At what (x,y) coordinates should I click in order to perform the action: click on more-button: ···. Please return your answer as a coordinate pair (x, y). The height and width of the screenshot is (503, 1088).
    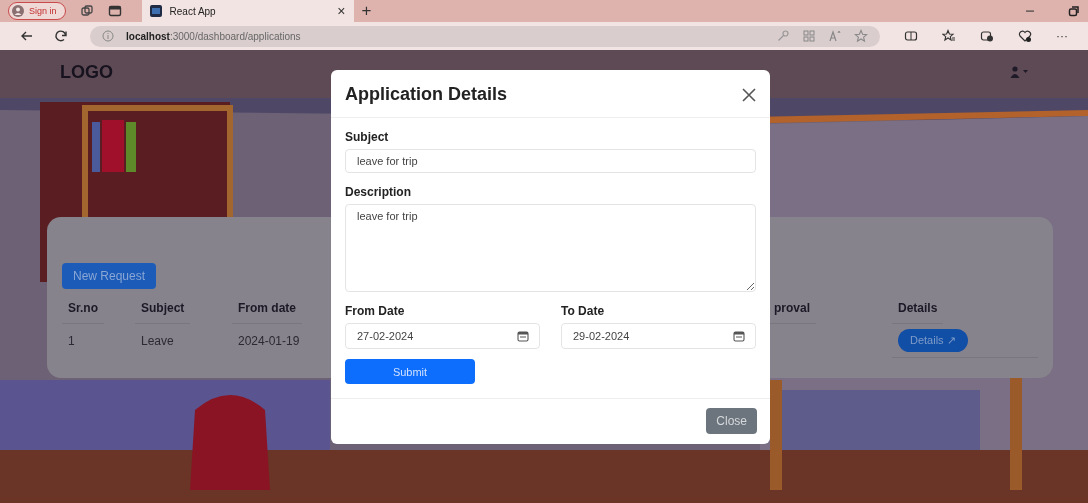
    Looking at the image, I should click on (1062, 36).